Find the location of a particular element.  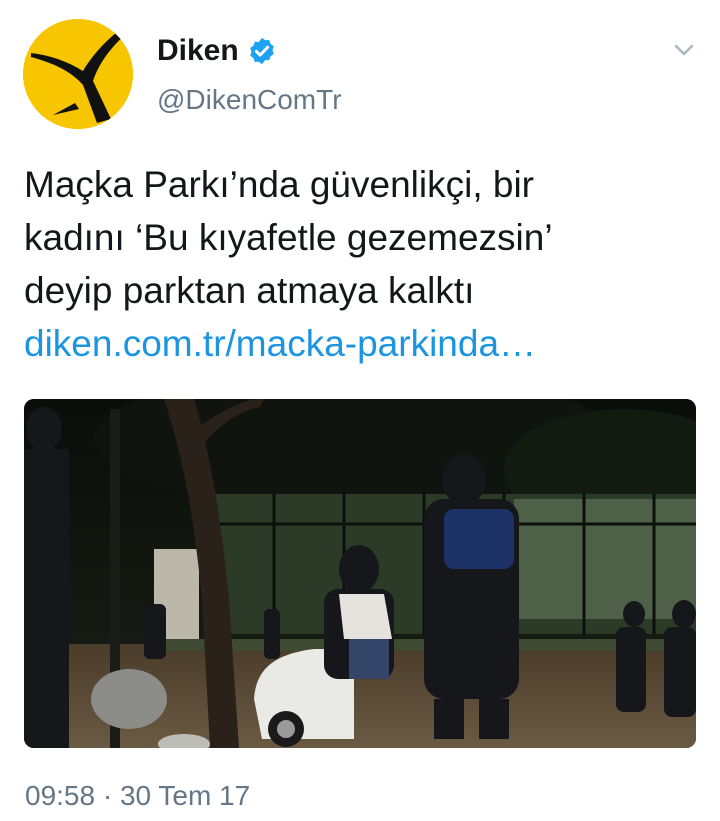

name-row: Diken is located at coordinates (217, 51).